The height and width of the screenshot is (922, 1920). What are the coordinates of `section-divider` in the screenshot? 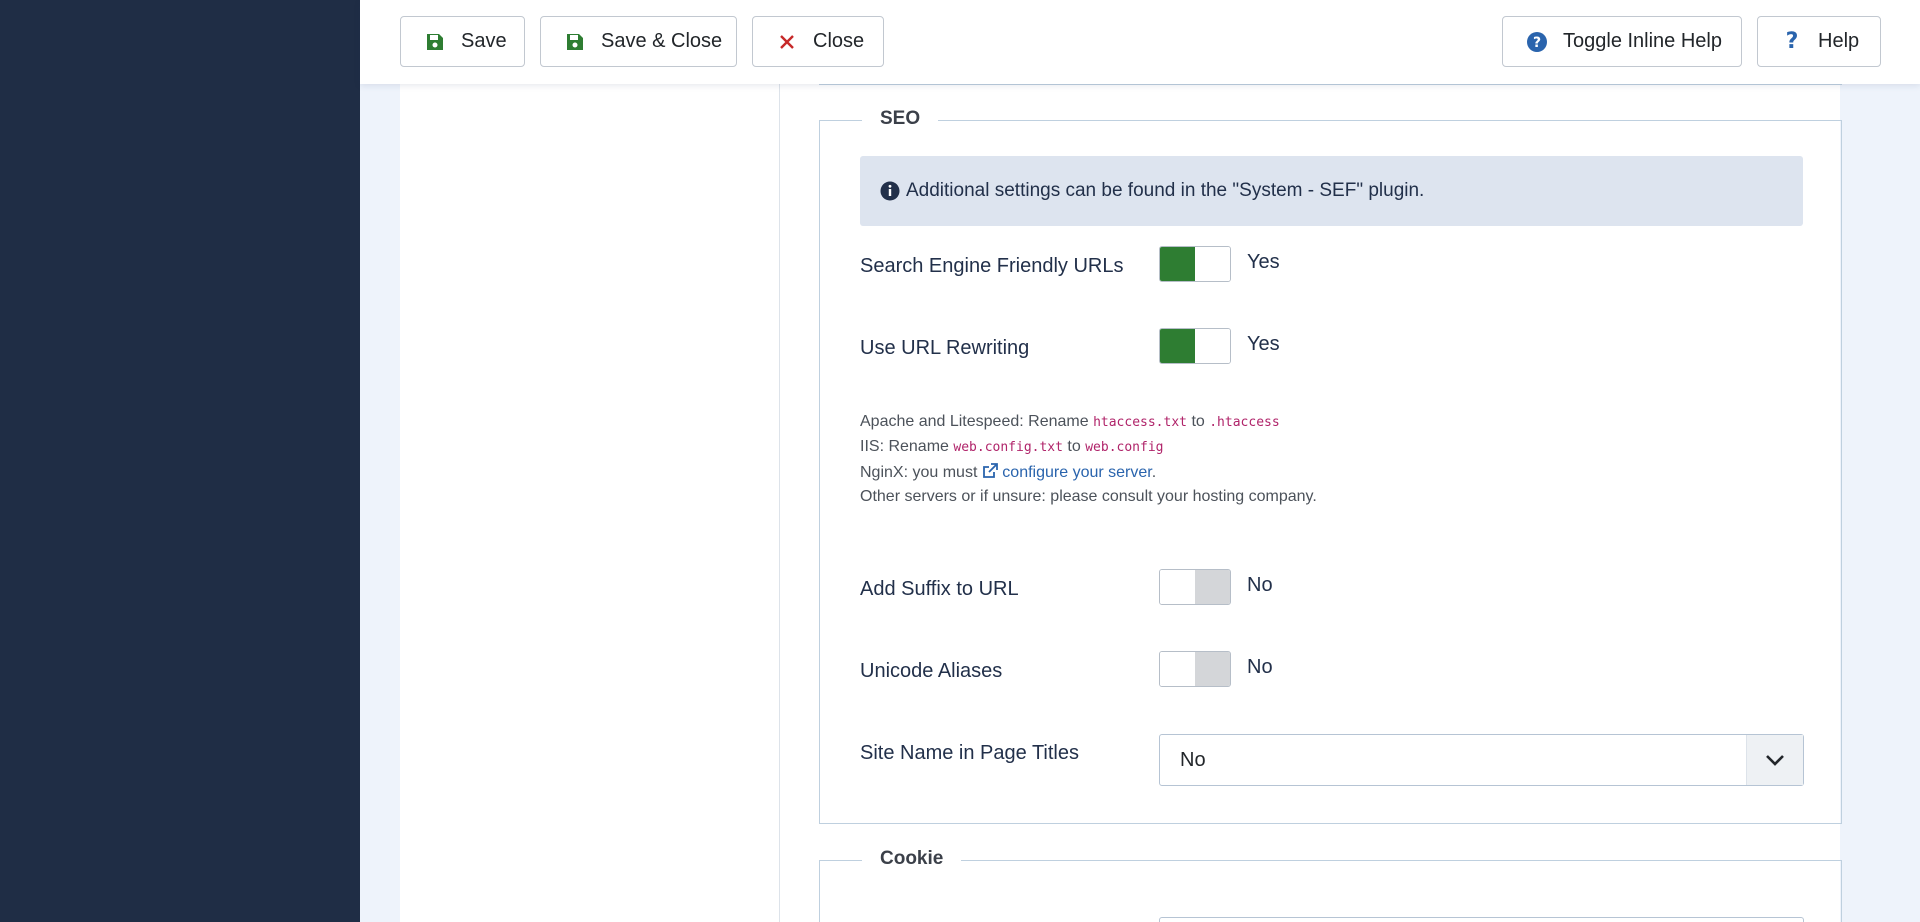 It's located at (1330, 84).